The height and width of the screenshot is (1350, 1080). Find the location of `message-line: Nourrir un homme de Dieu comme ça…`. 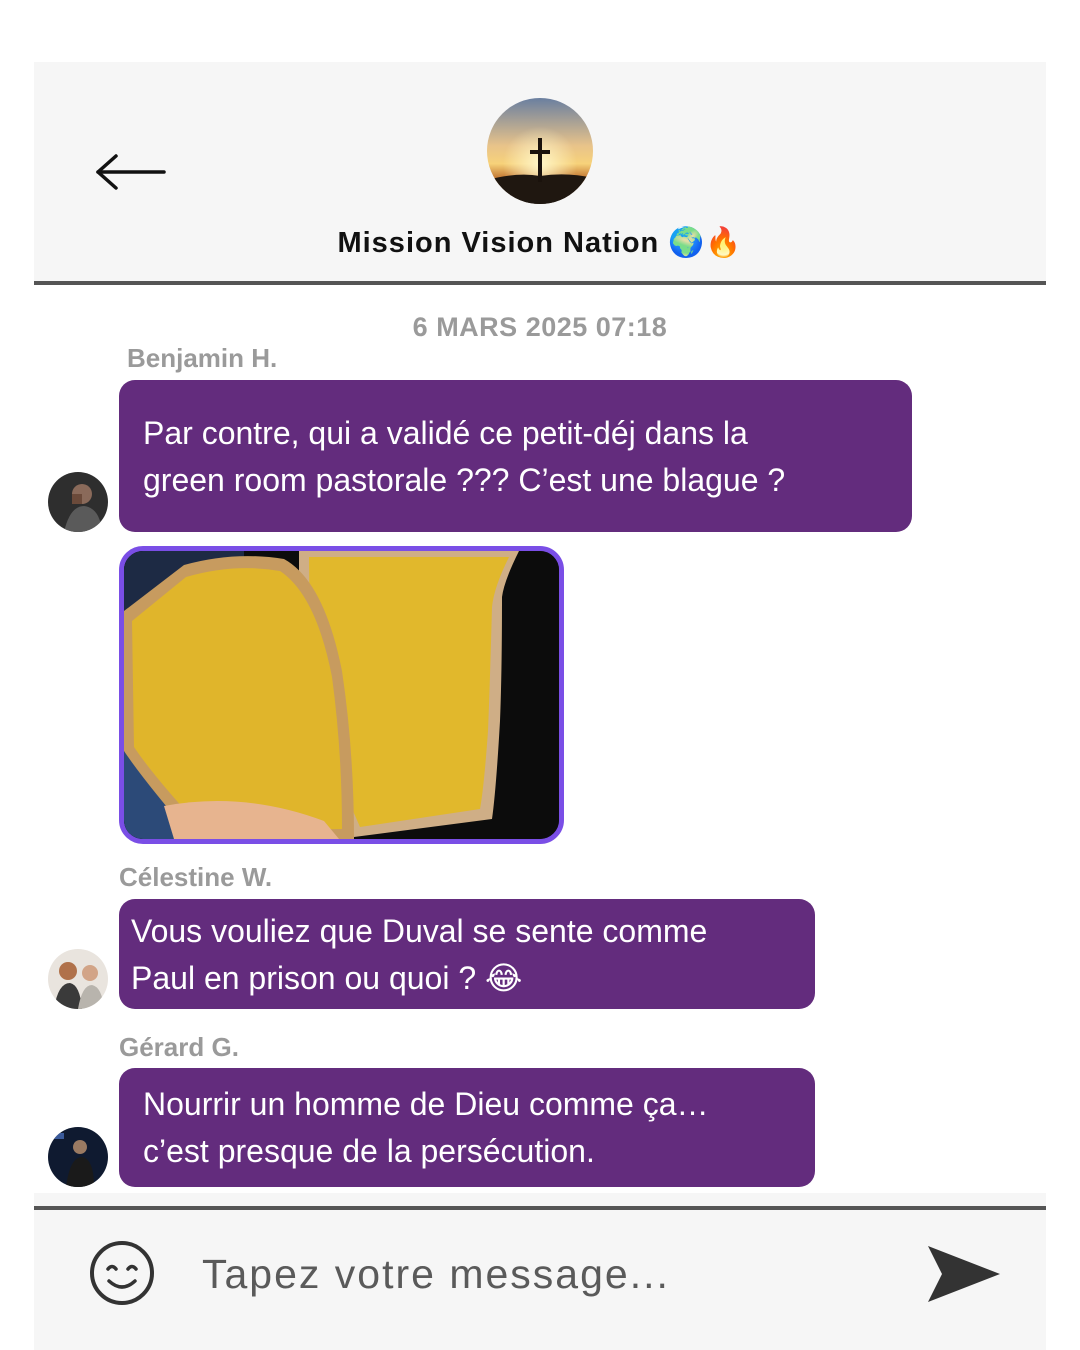

message-line: Nourrir un homme de Dieu comme ça… is located at coordinates (426, 1104).